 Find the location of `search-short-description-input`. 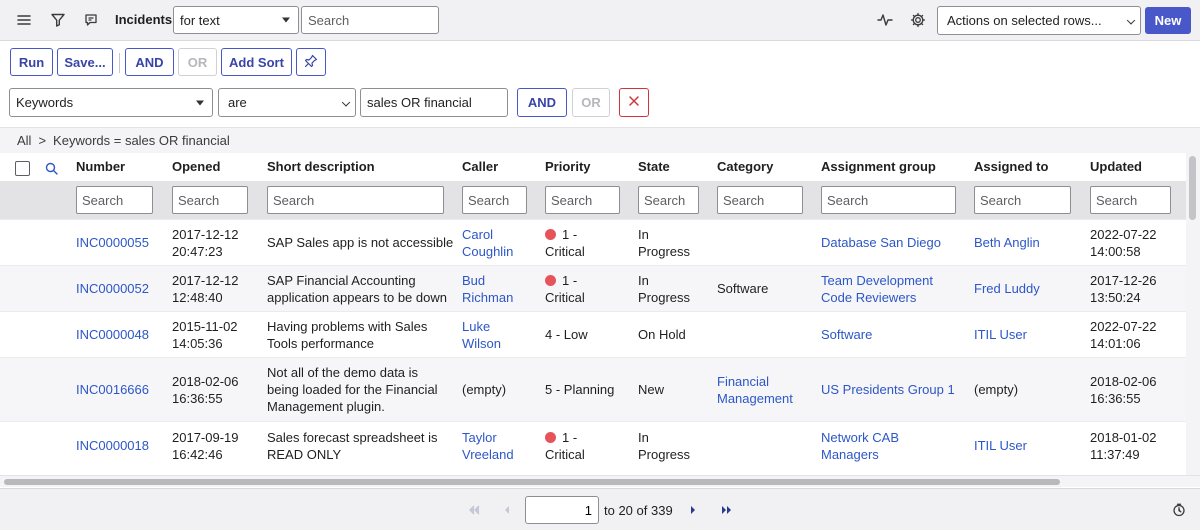

search-short-description-input is located at coordinates (355, 200).